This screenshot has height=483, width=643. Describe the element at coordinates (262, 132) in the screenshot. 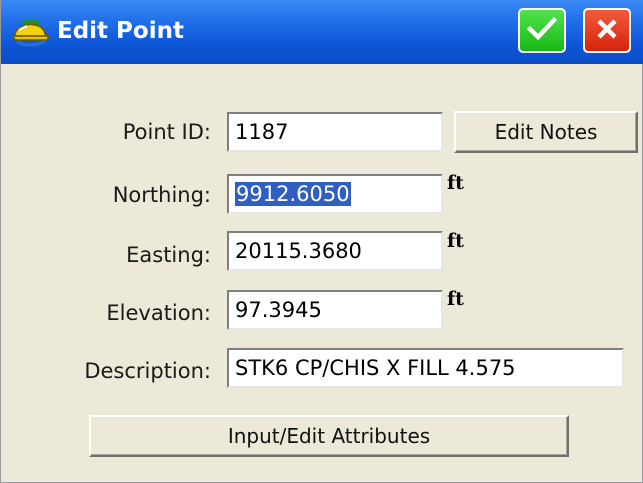

I see `point-id-value: 1187` at that location.